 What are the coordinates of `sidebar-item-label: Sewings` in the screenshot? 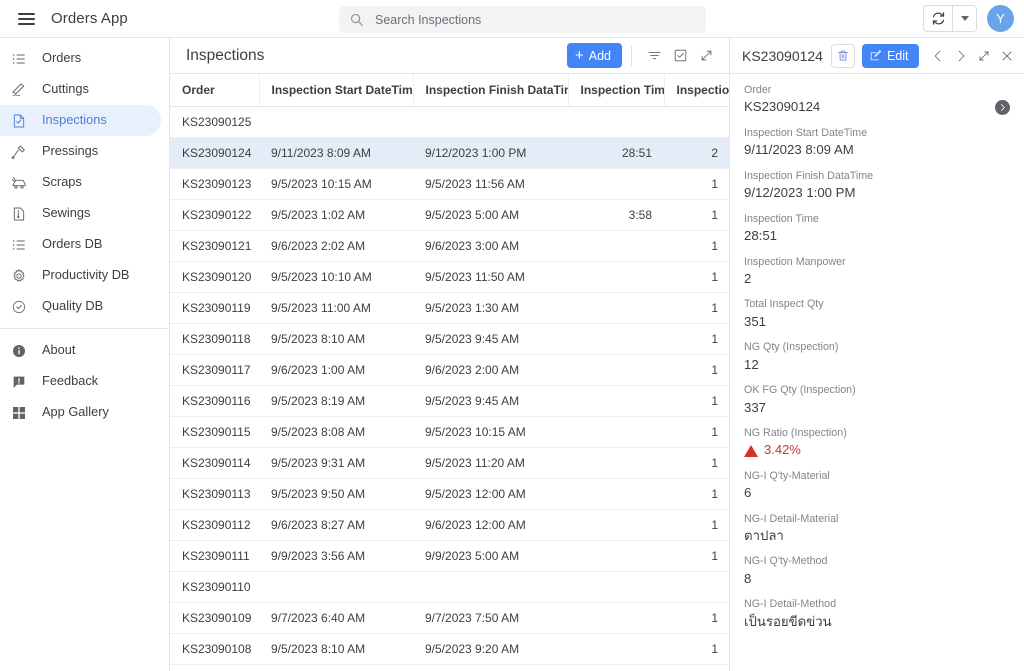 It's located at (66, 213).